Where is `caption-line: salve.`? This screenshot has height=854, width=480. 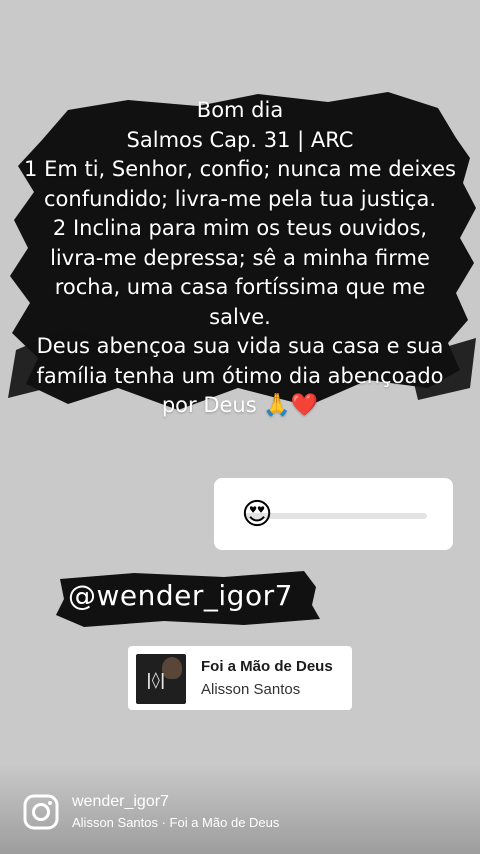
caption-line: salve. is located at coordinates (240, 316).